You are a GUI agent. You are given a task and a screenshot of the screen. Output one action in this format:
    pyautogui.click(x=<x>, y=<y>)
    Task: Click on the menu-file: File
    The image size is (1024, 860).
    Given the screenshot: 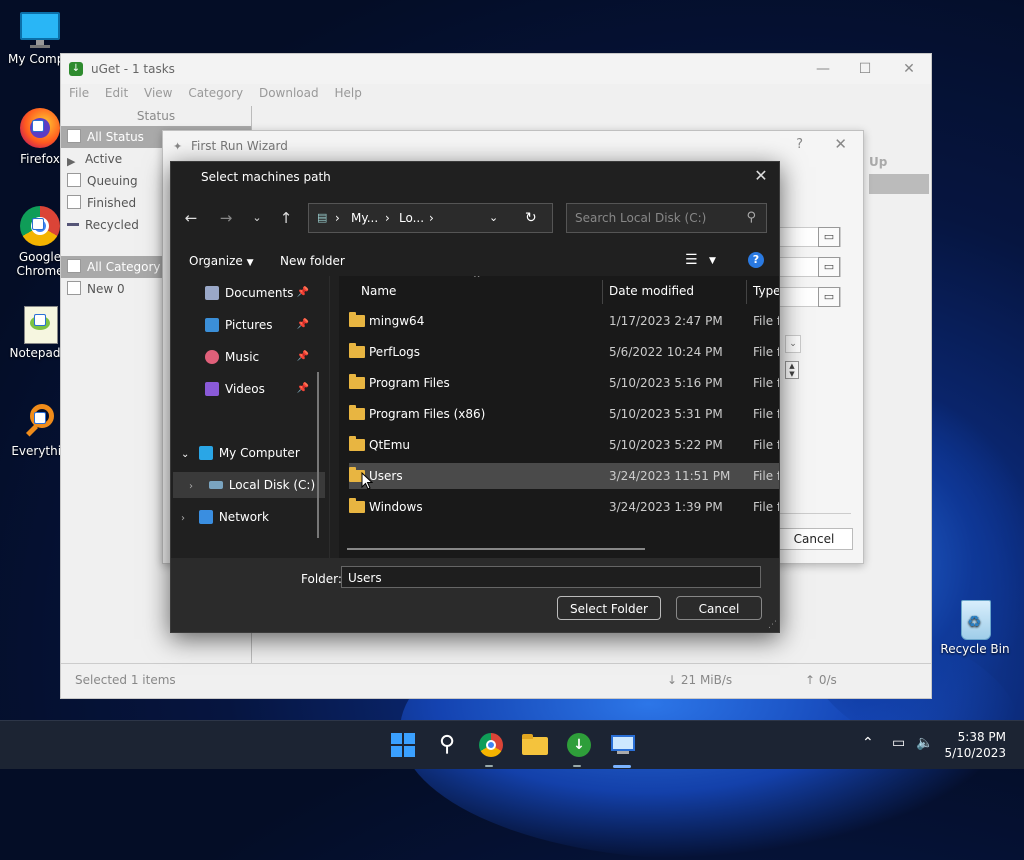 What is the action you would take?
    pyautogui.click(x=79, y=93)
    